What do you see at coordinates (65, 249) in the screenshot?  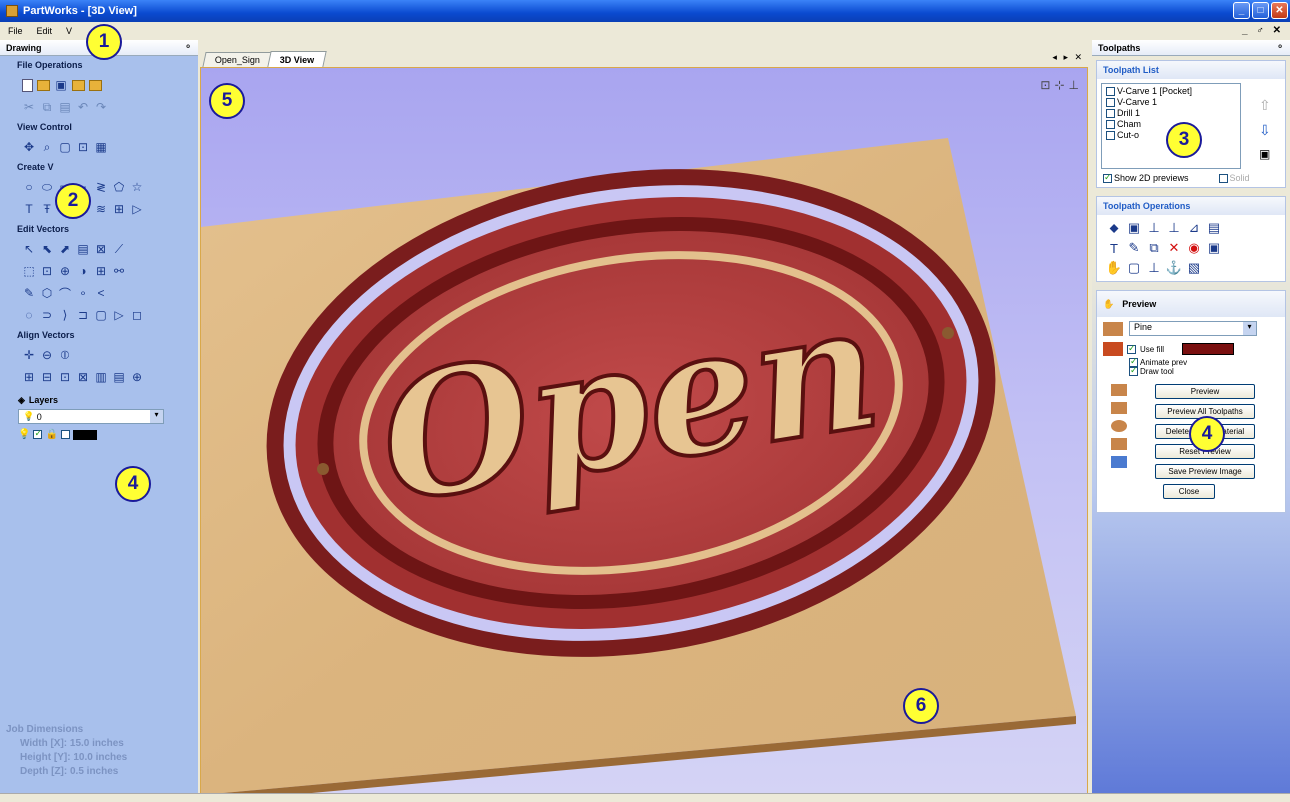 I see `transform-icon: ⬈` at bounding box center [65, 249].